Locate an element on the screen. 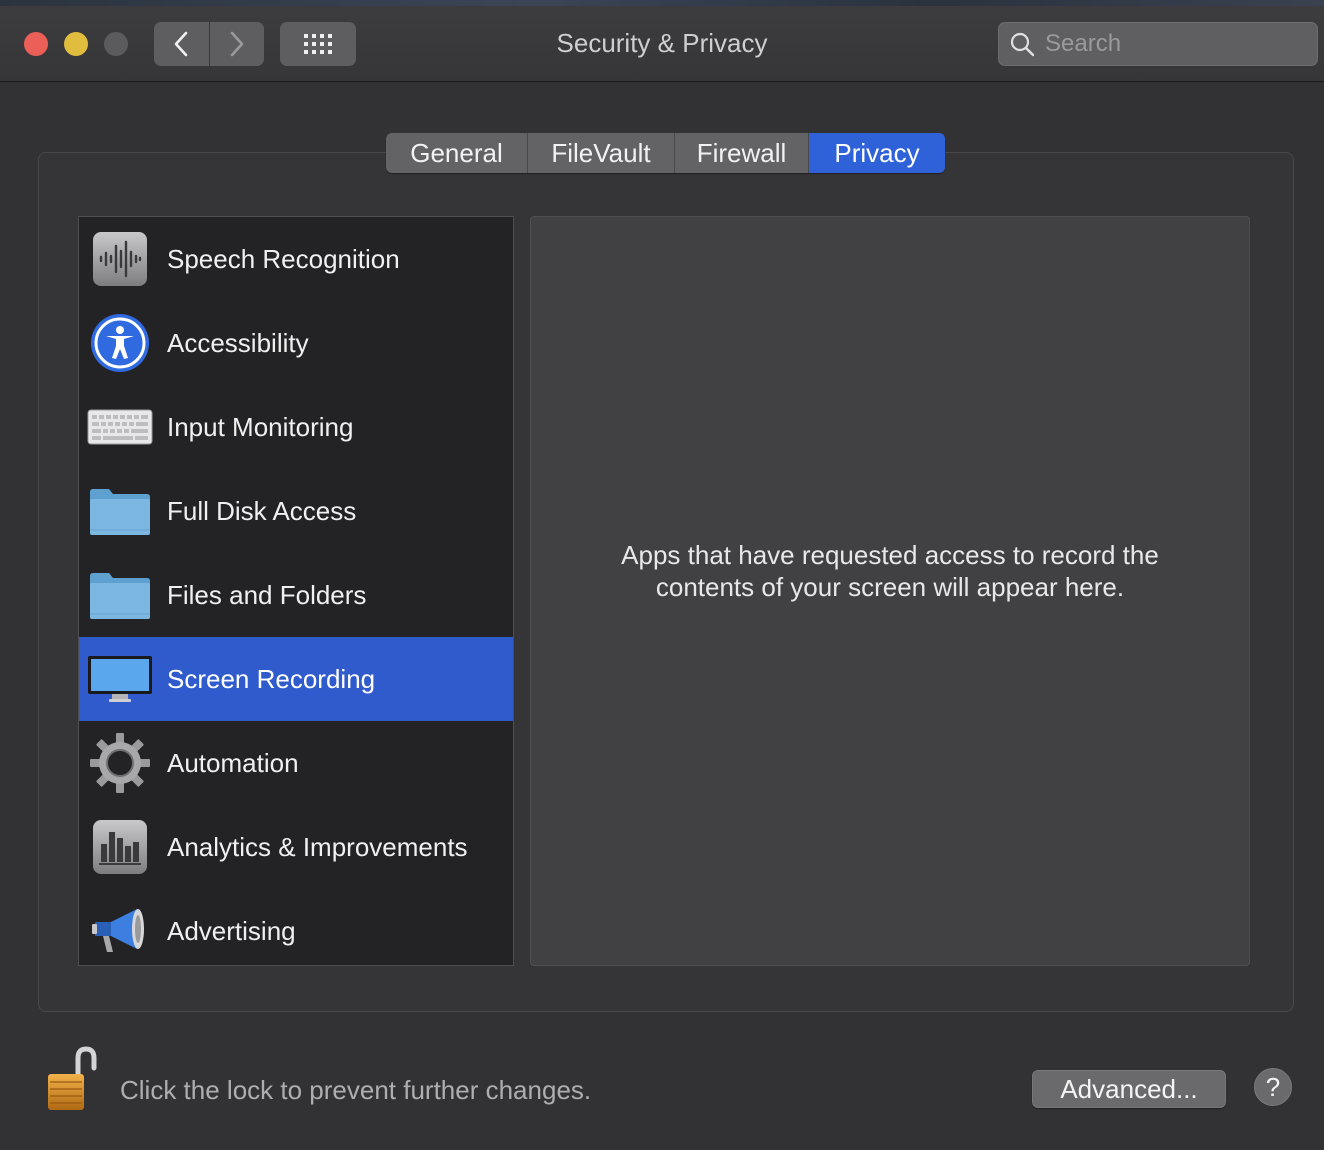 This screenshot has height=1150, width=1324. category-label: Input Monitoring is located at coordinates (260, 426).